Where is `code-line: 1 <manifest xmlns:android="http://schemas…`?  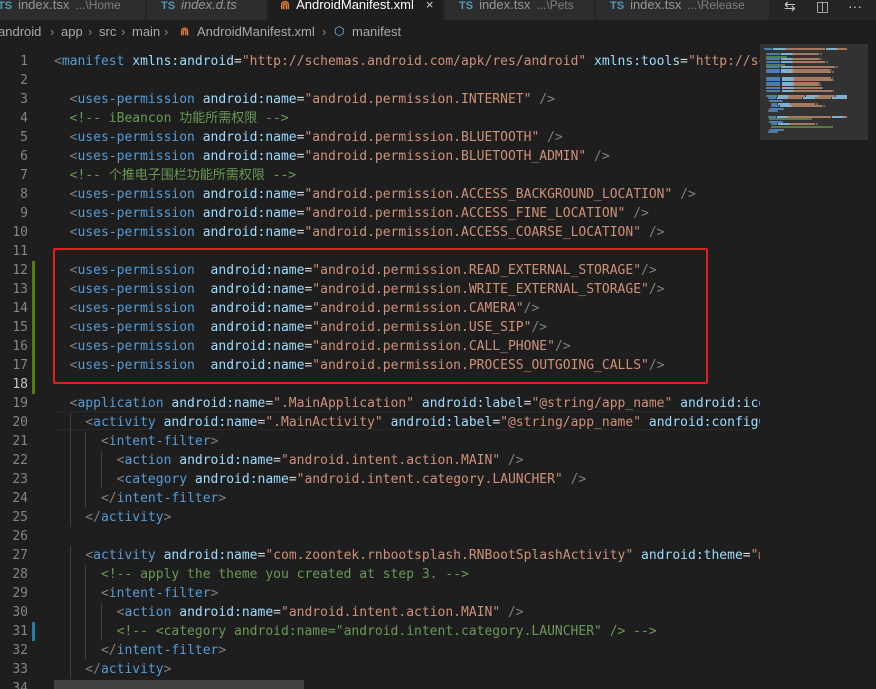 code-line: 1 <manifest xmlns:android="http://schemas… is located at coordinates (380, 61).